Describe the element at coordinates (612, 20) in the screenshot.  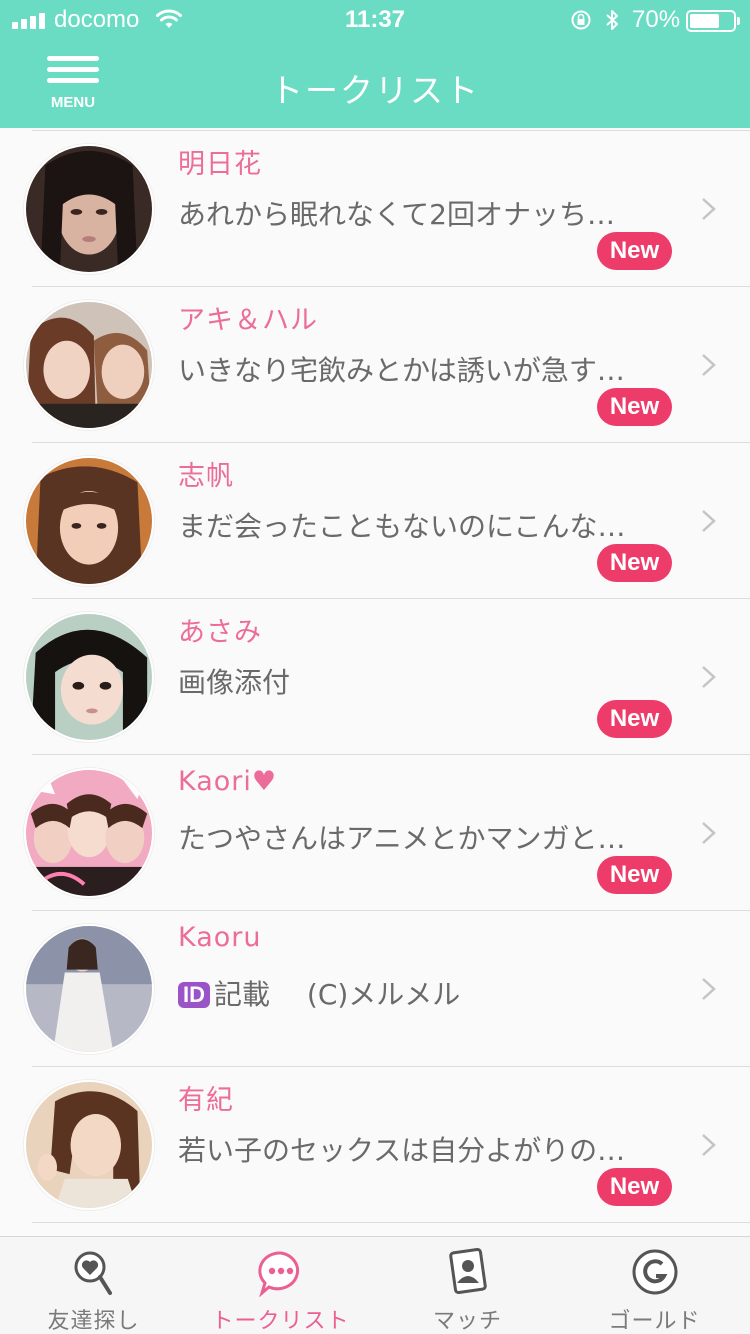
I see `bluetooth-icon` at that location.